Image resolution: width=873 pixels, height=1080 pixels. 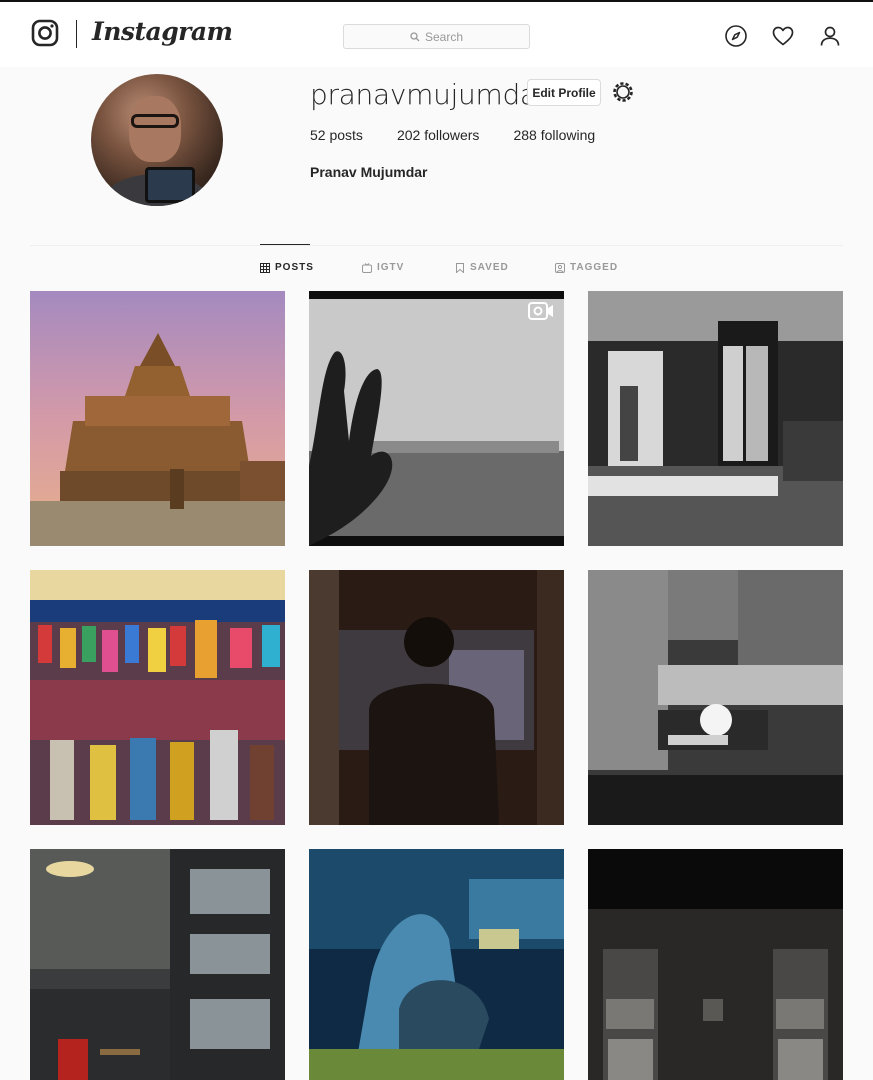 What do you see at coordinates (460, 267) in the screenshot?
I see `bookmark-icon` at bounding box center [460, 267].